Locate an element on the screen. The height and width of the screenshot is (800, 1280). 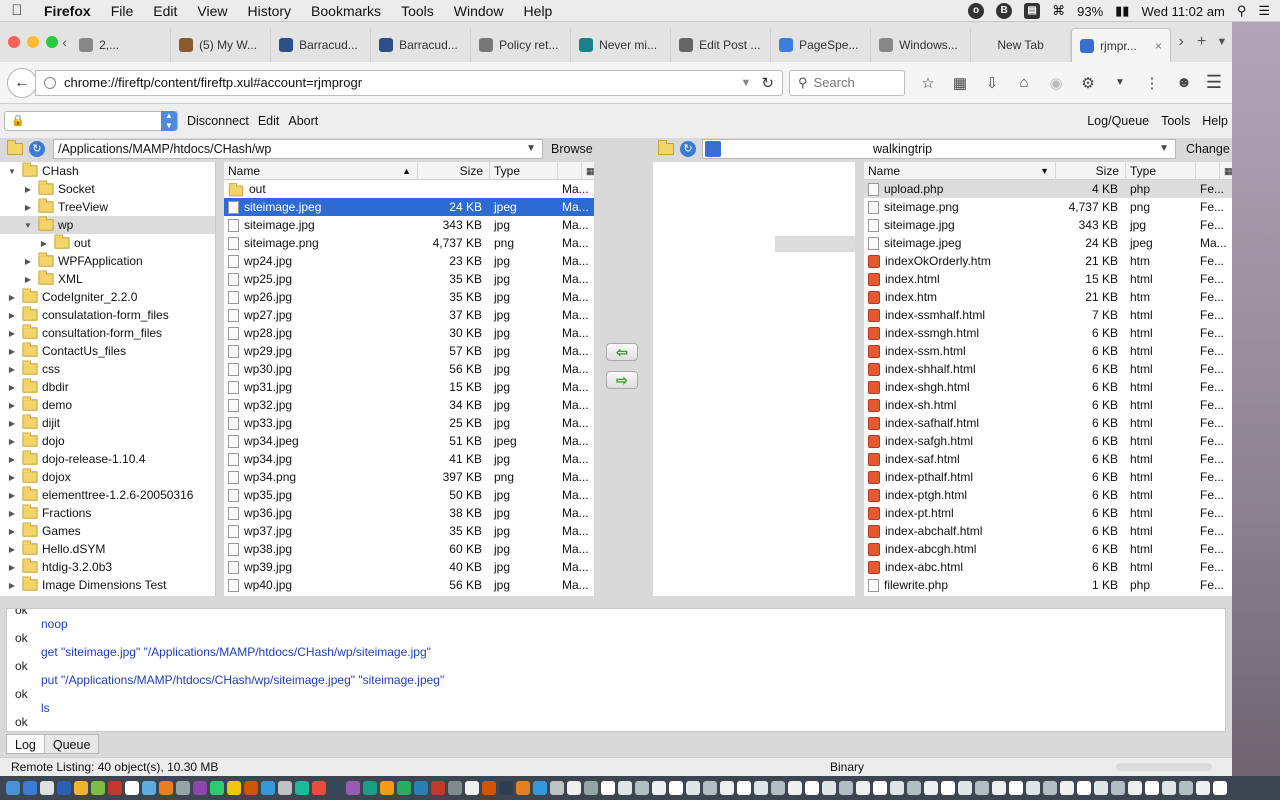
tools-menu: Tools is located at coordinates (1175, 121).